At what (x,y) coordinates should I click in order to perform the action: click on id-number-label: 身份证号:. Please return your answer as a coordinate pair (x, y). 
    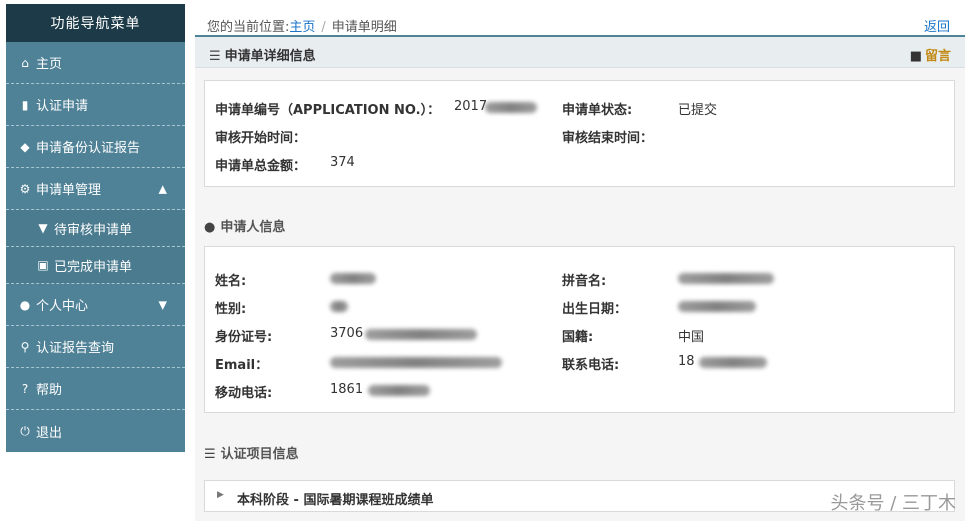
    Looking at the image, I should click on (244, 337).